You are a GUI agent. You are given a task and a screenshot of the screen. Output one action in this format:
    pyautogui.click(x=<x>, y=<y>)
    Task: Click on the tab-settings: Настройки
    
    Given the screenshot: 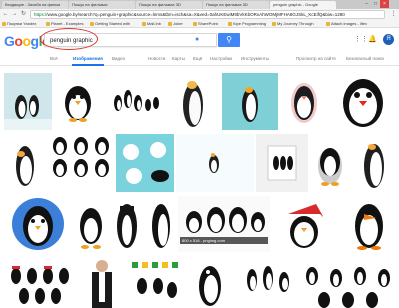 What is the action you would take?
    pyautogui.click(x=221, y=58)
    